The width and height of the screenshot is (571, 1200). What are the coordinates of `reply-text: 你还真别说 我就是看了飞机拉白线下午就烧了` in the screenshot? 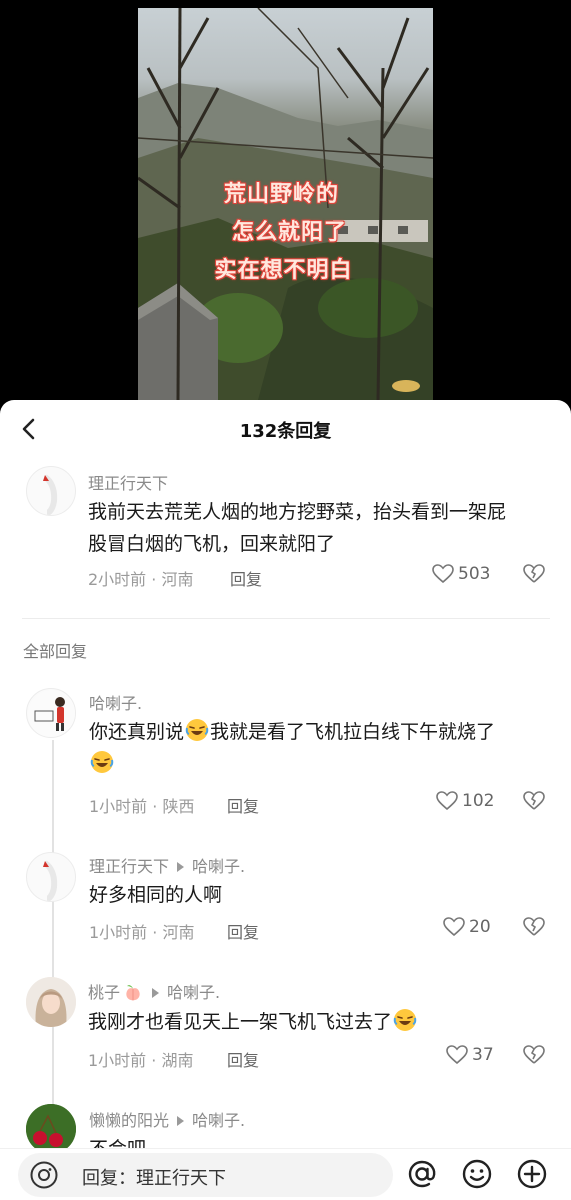 It's located at (320, 748).